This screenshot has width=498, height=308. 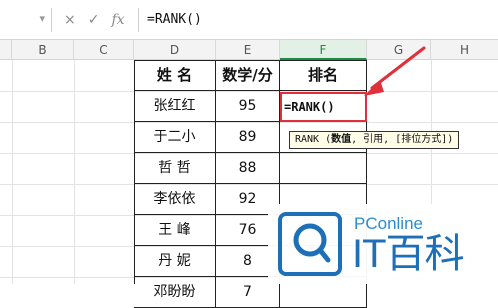 What do you see at coordinates (94, 20) in the screenshot?
I see `confirm-icon: ✓` at bounding box center [94, 20].